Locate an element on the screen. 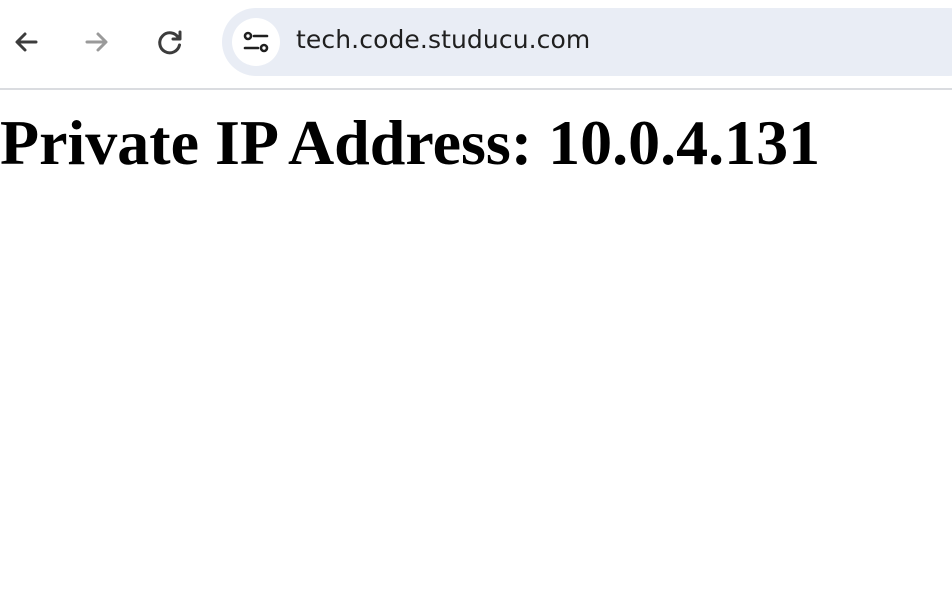 The width and height of the screenshot is (952, 612). arrow-right-icon is located at coordinates (96, 42).